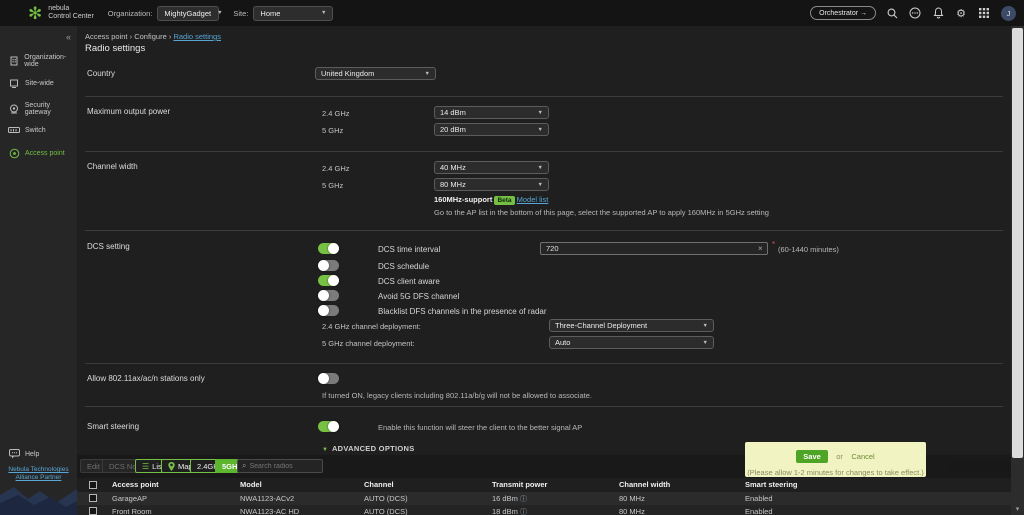 This screenshot has height=515, width=1024. Describe the element at coordinates (491, 129) in the screenshot. I see `power-5-select: 20 dBm ▼` at that location.